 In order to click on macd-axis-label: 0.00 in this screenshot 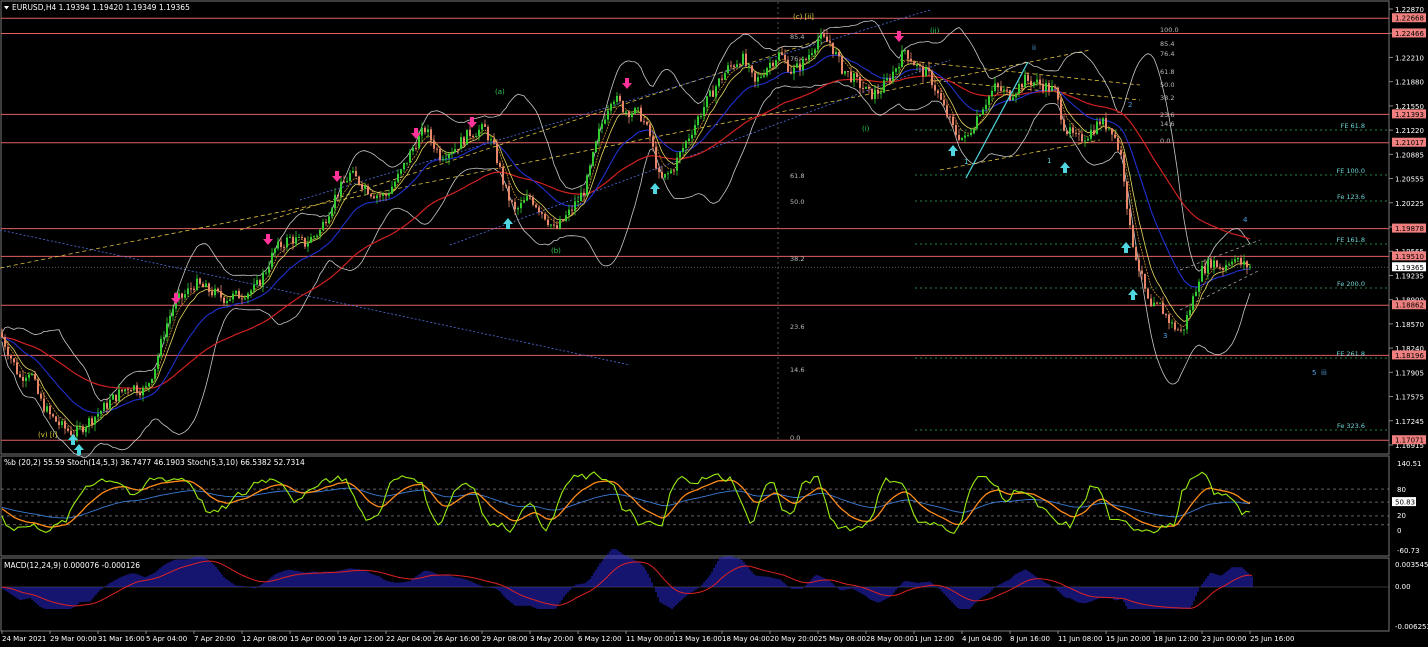, I will do `click(1403, 587)`.